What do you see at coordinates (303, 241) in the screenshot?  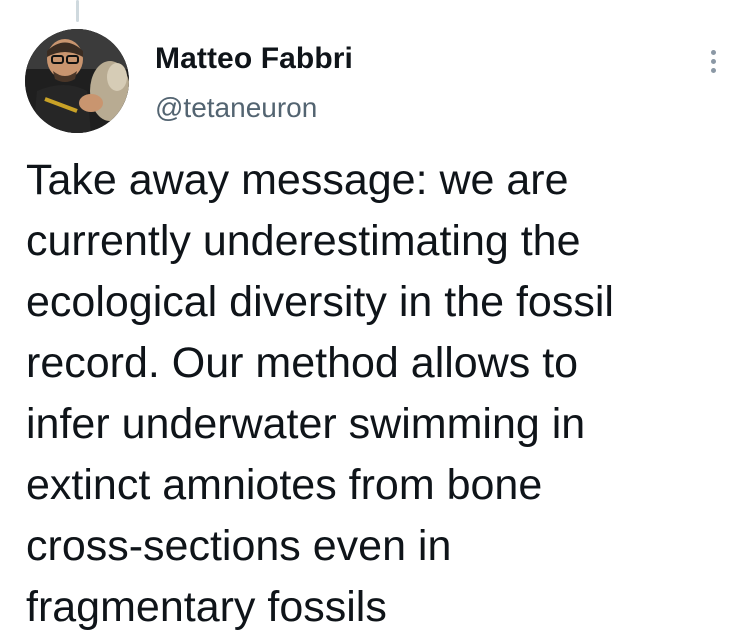 I see `tweet-text-line: currently underestimating the` at bounding box center [303, 241].